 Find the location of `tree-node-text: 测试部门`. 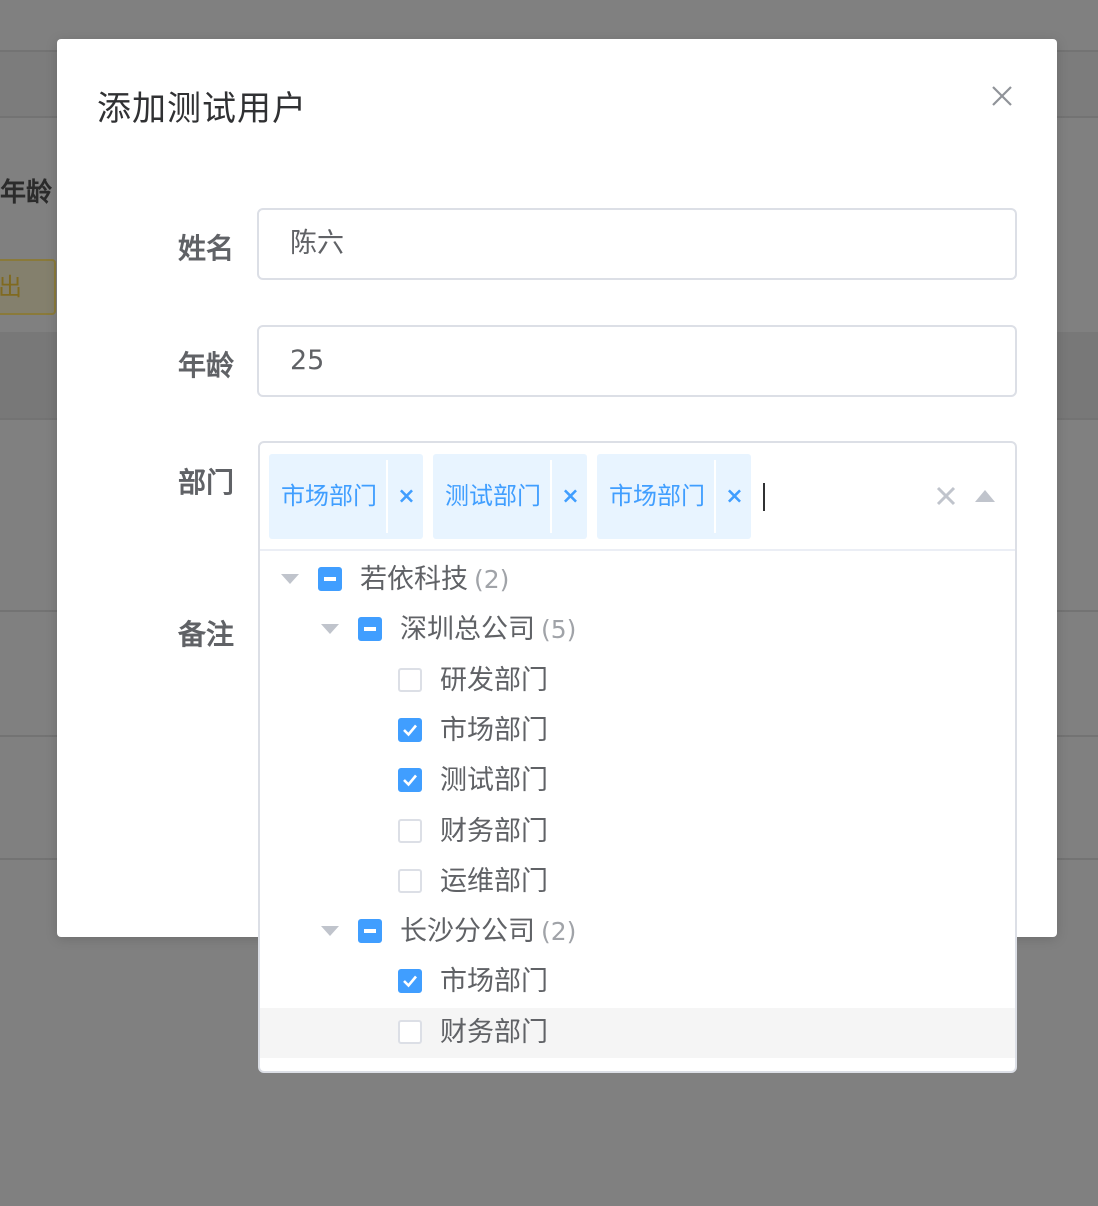

tree-node-text: 测试部门 is located at coordinates (494, 781).